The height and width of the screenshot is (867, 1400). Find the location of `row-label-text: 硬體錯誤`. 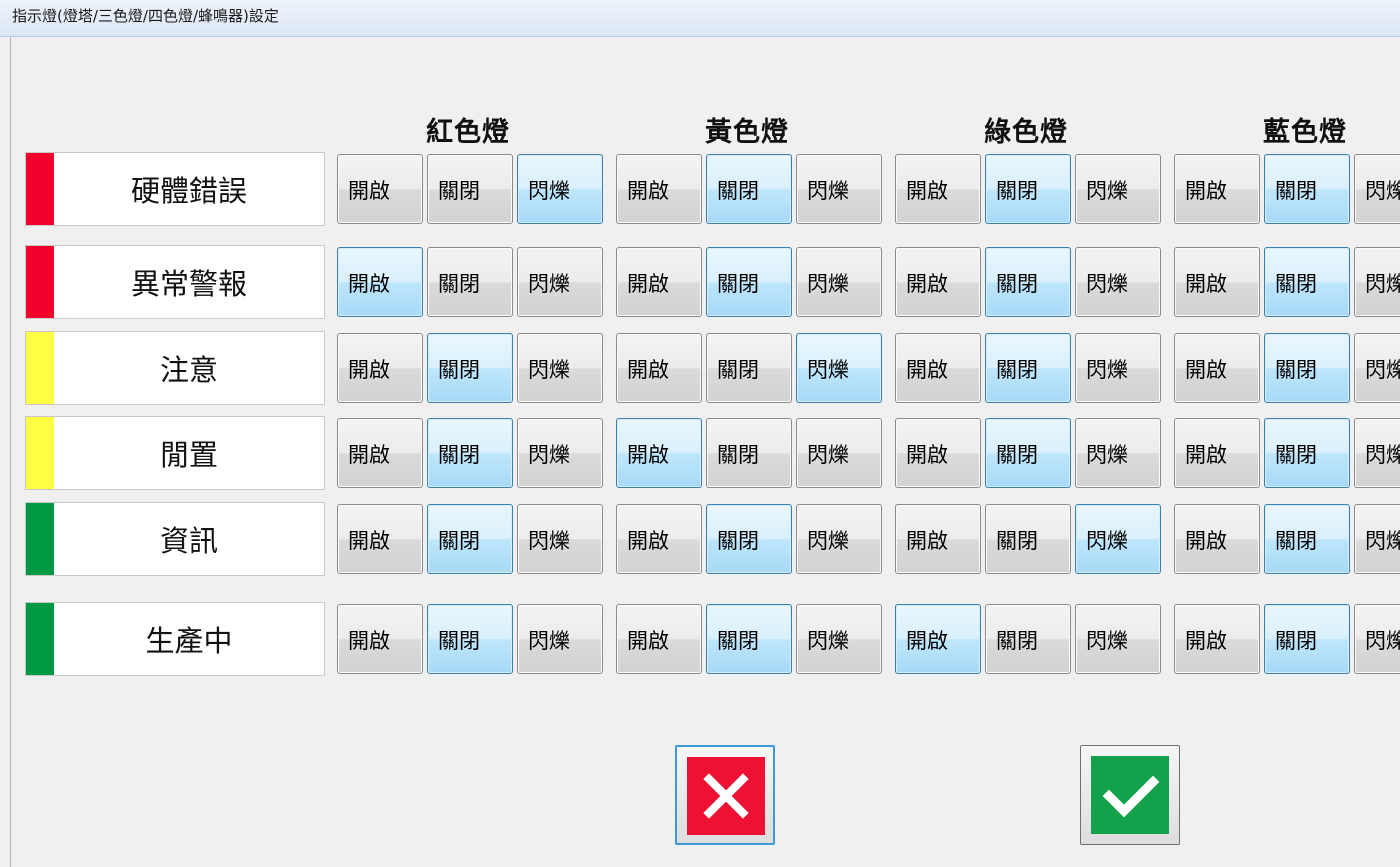

row-label-text: 硬體錯誤 is located at coordinates (188, 191).